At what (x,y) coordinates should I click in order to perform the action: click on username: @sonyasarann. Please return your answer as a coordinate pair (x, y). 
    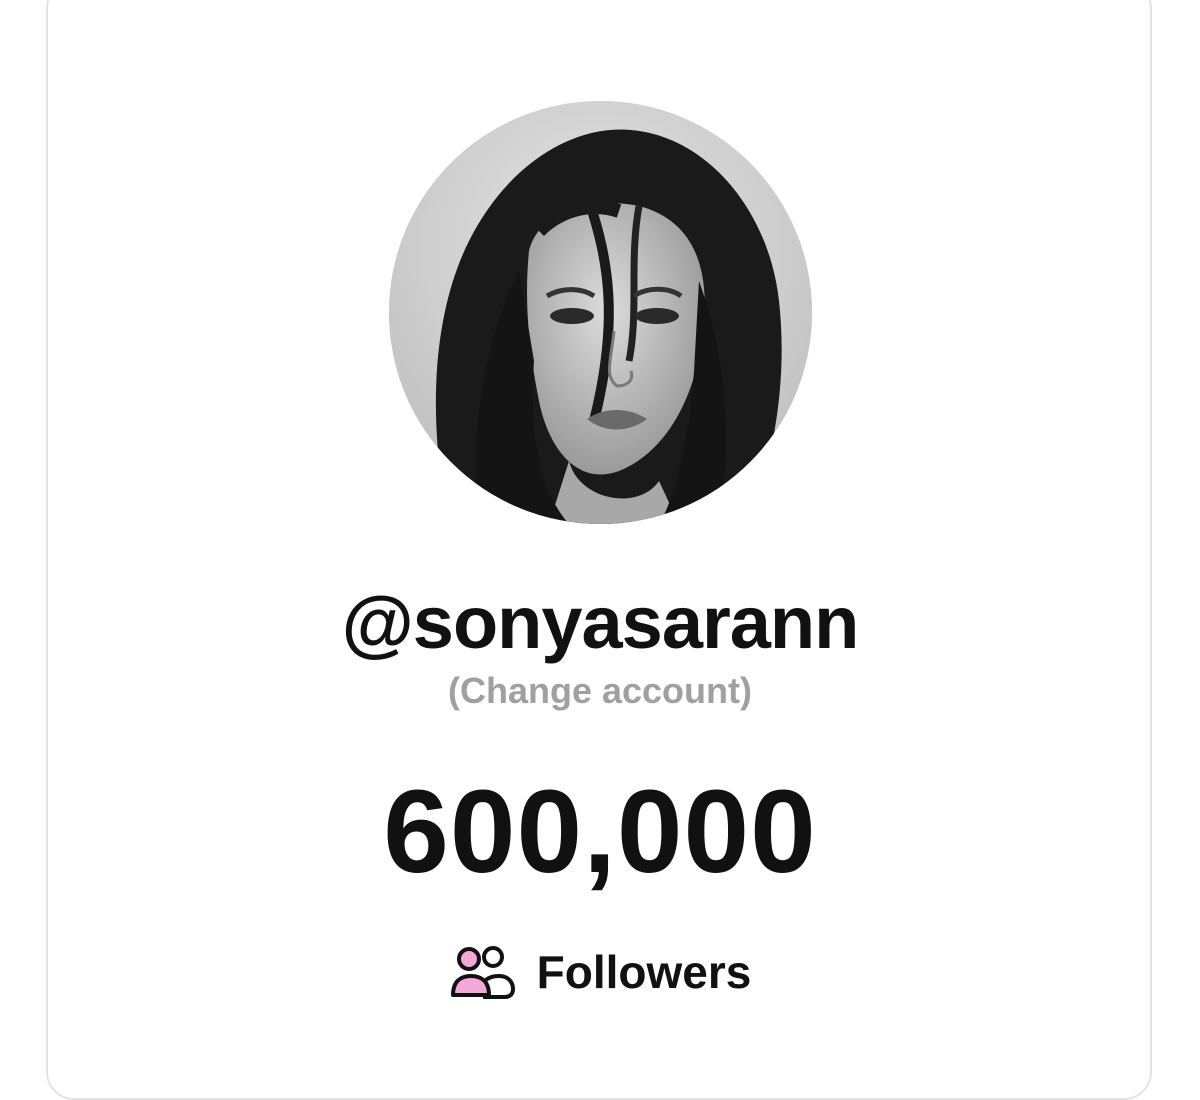
    Looking at the image, I should click on (600, 622).